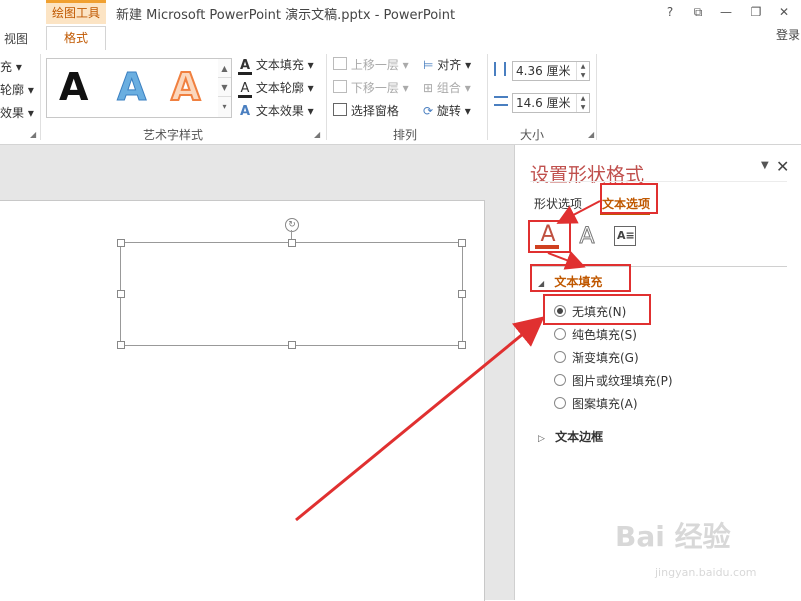 This screenshot has height=601, width=801. I want to click on watermark-logo: Bai 经验, so click(673, 536).